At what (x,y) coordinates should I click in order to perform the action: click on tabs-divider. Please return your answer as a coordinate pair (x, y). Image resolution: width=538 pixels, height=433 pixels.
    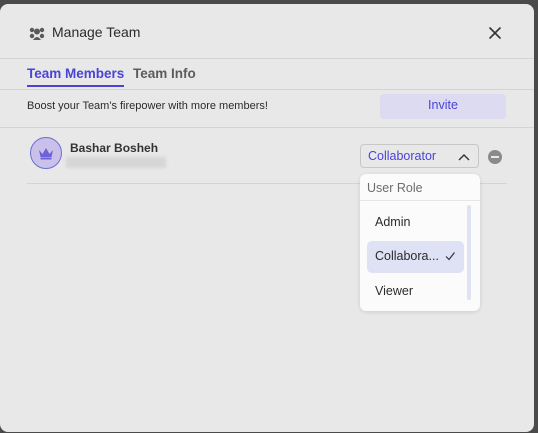
    Looking at the image, I should click on (267, 89).